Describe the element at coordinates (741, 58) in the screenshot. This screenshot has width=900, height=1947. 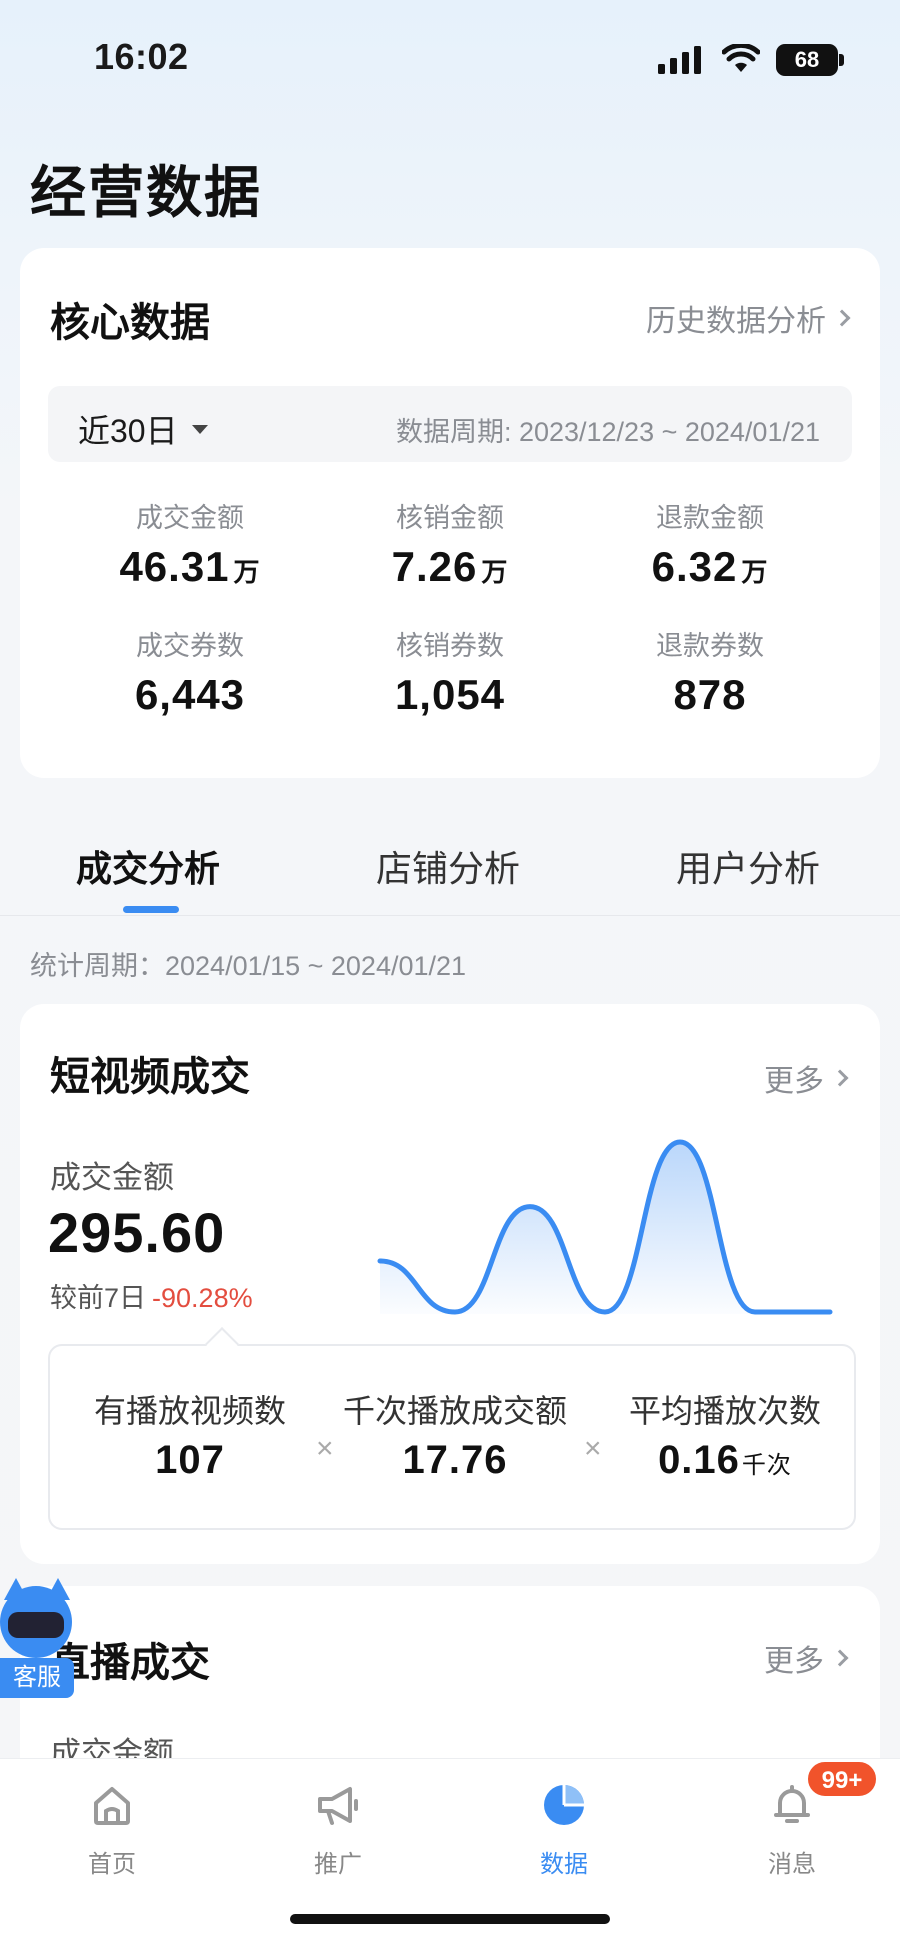
I see `wifi-icon` at that location.